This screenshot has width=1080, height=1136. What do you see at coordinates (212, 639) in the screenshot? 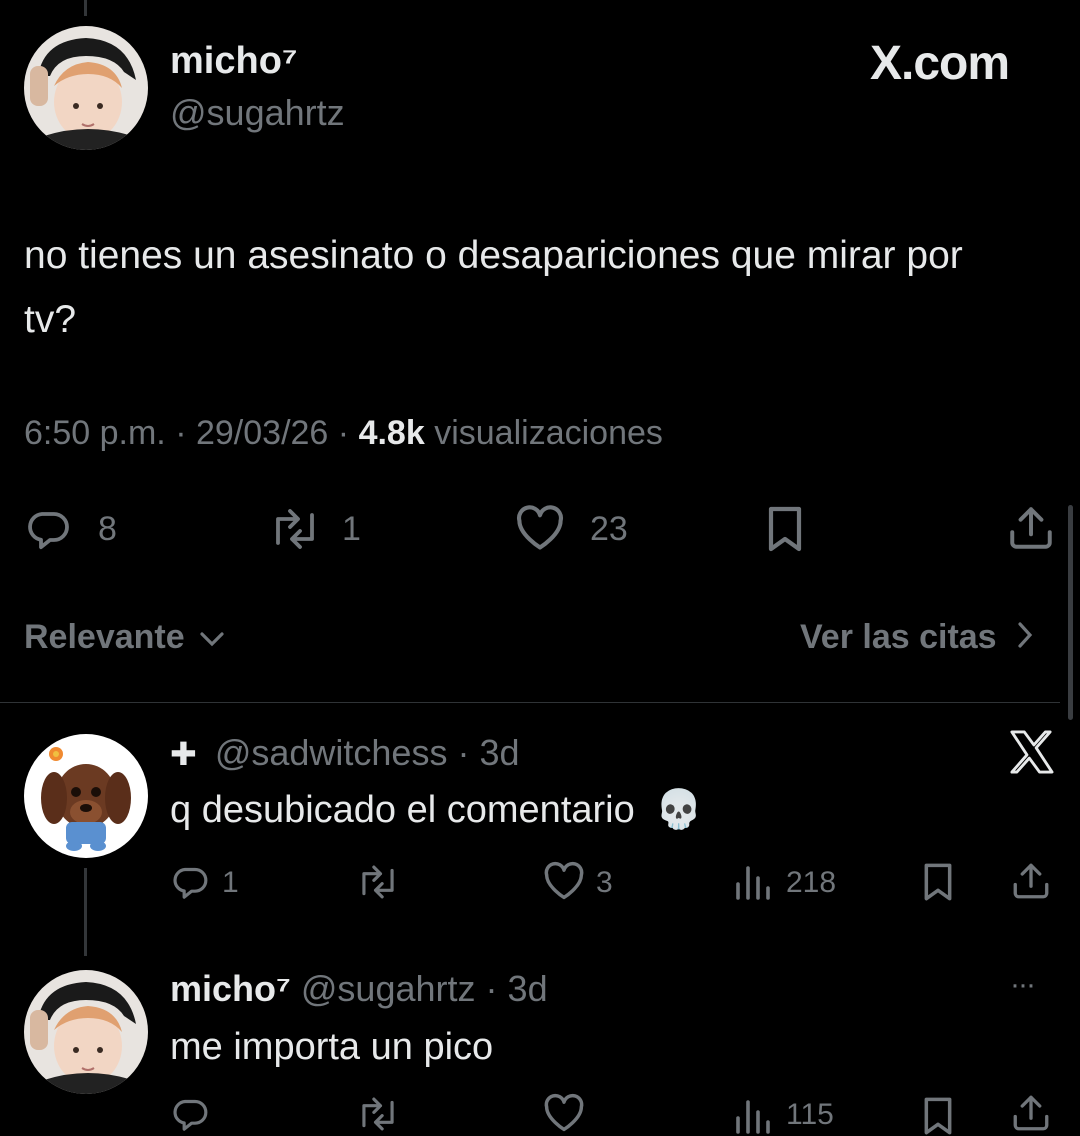
I see `chevron-down-icon` at bounding box center [212, 639].